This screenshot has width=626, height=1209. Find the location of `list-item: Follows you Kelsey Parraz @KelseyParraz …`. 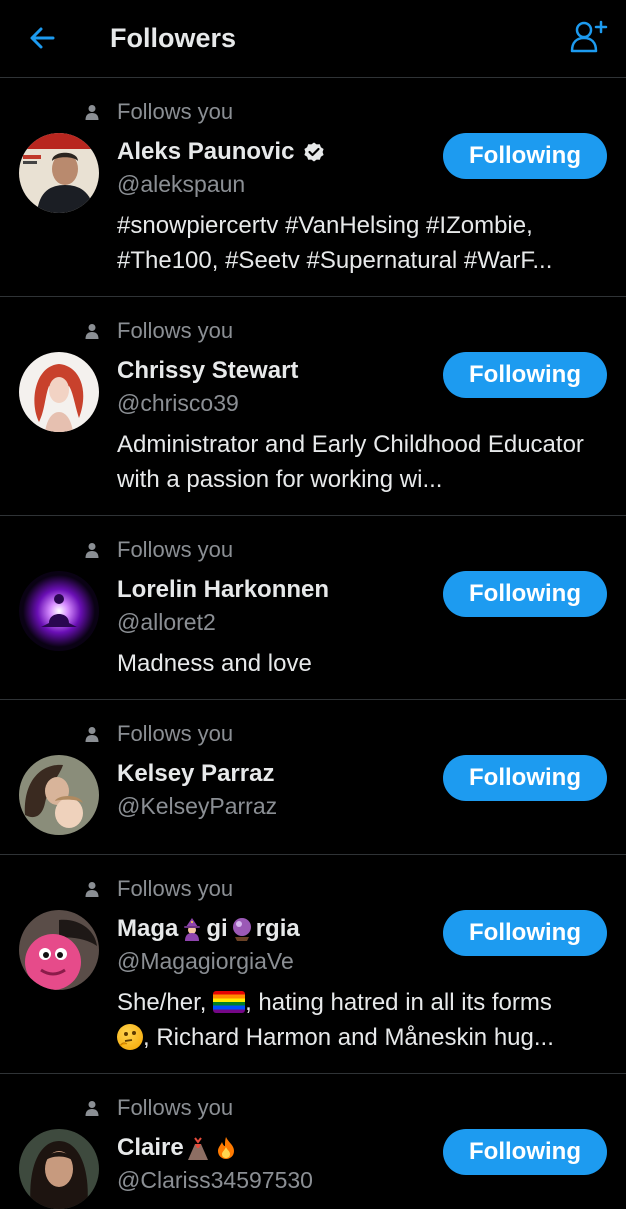

list-item: Follows you Kelsey Parraz @KelseyParraz … is located at coordinates (313, 777).